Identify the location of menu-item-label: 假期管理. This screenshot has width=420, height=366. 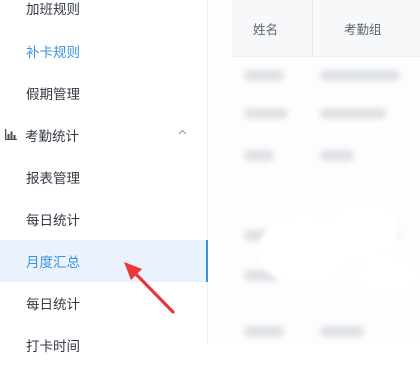
(53, 95).